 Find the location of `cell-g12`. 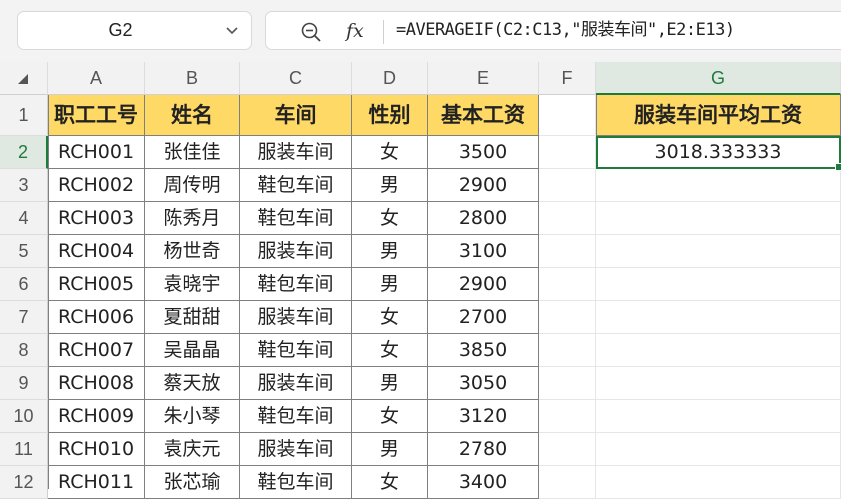

cell-g12 is located at coordinates (718, 482).